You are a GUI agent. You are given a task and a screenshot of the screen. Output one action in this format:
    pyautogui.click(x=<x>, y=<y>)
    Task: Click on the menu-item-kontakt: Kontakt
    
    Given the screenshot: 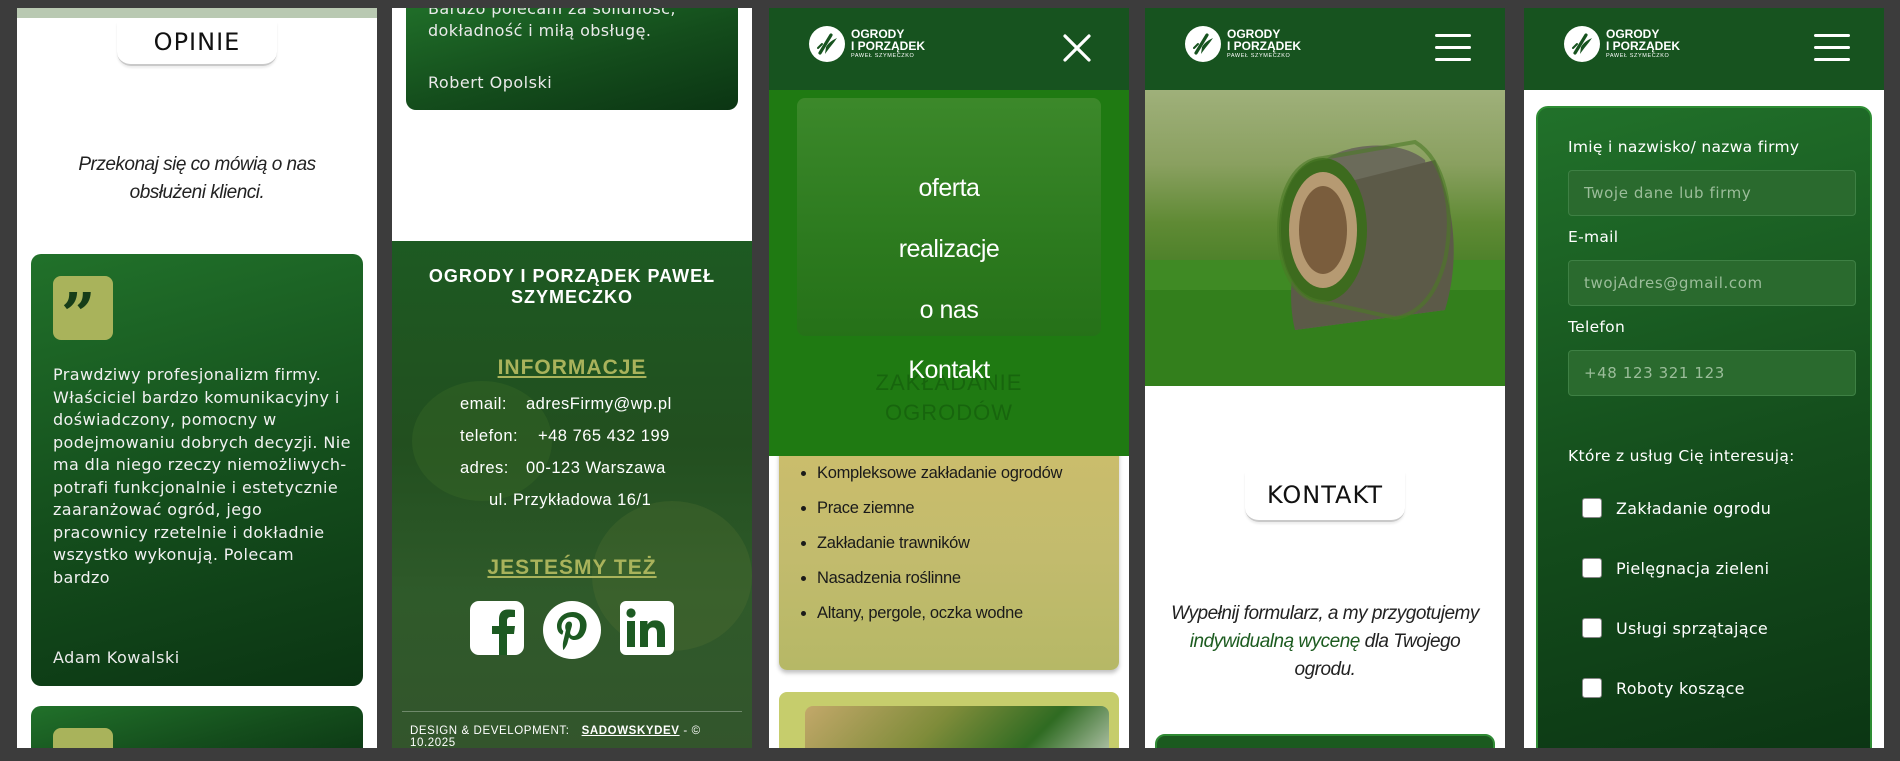 What is the action you would take?
    pyautogui.click(x=949, y=370)
    